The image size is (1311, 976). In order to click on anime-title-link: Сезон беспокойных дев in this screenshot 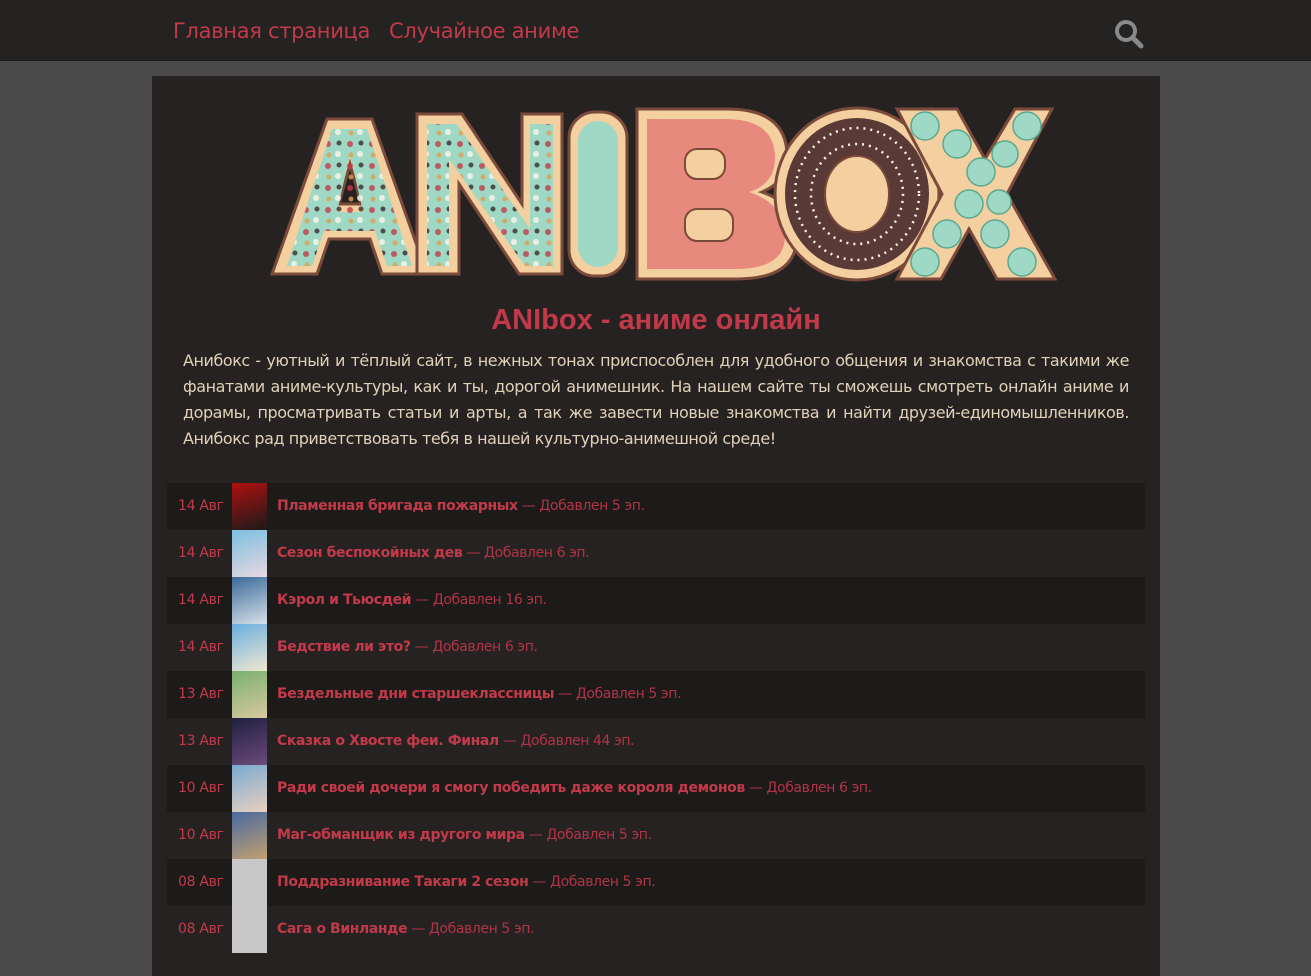, I will do `click(370, 553)`.